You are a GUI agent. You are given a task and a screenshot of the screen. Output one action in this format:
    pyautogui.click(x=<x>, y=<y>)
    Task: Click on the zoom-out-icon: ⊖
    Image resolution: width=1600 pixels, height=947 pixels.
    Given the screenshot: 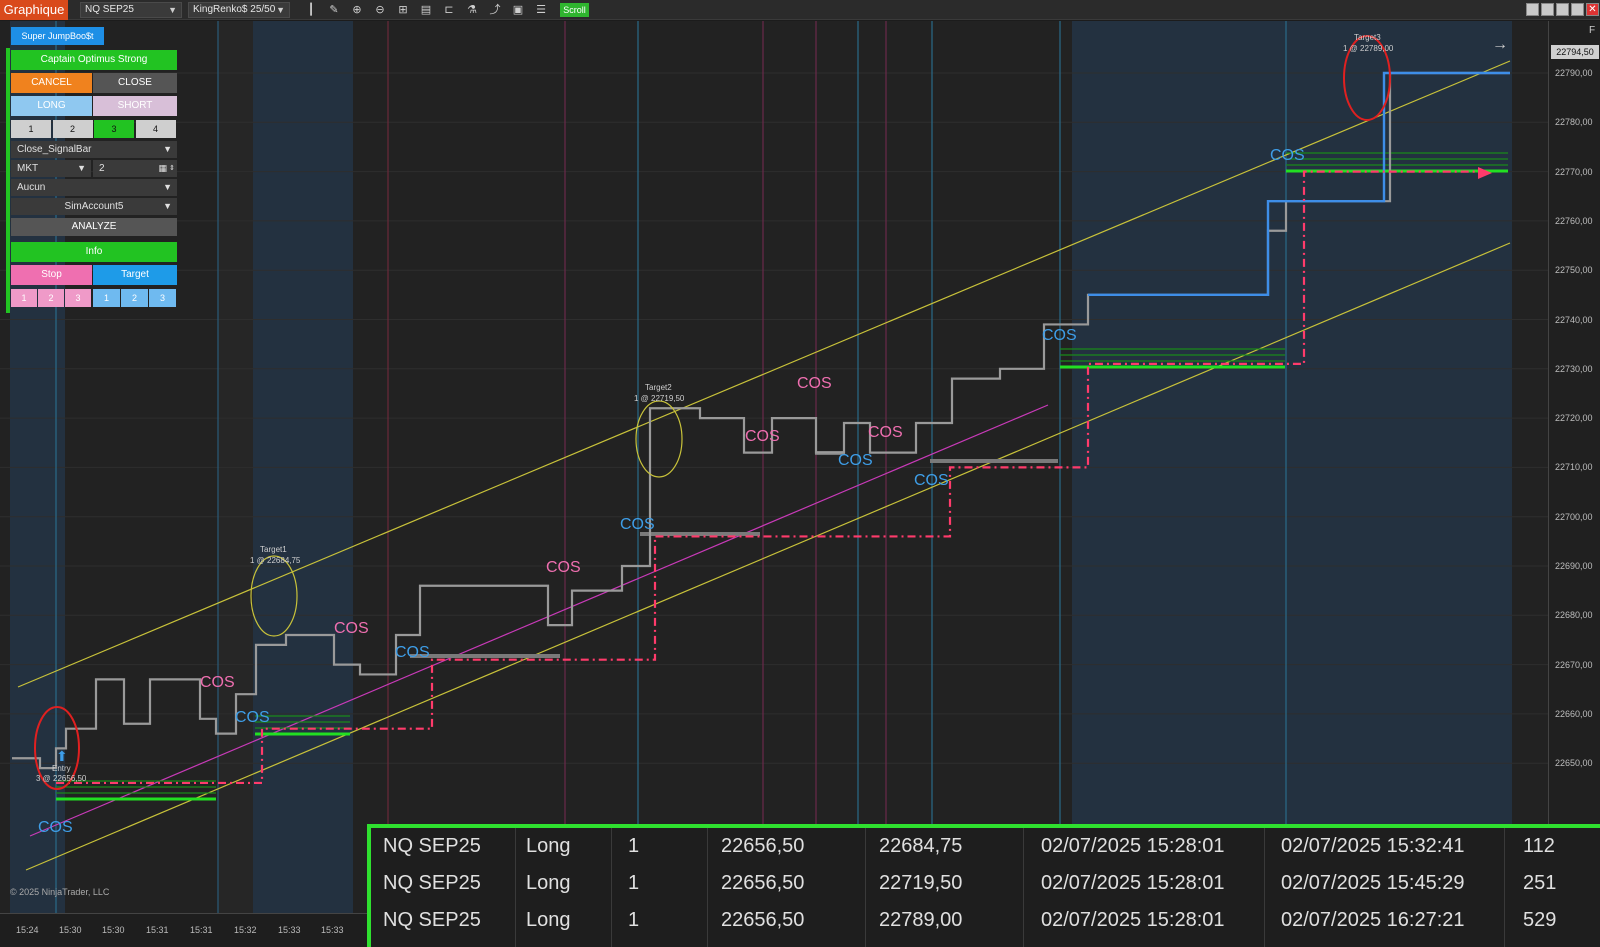 What is the action you would take?
    pyautogui.click(x=380, y=10)
    